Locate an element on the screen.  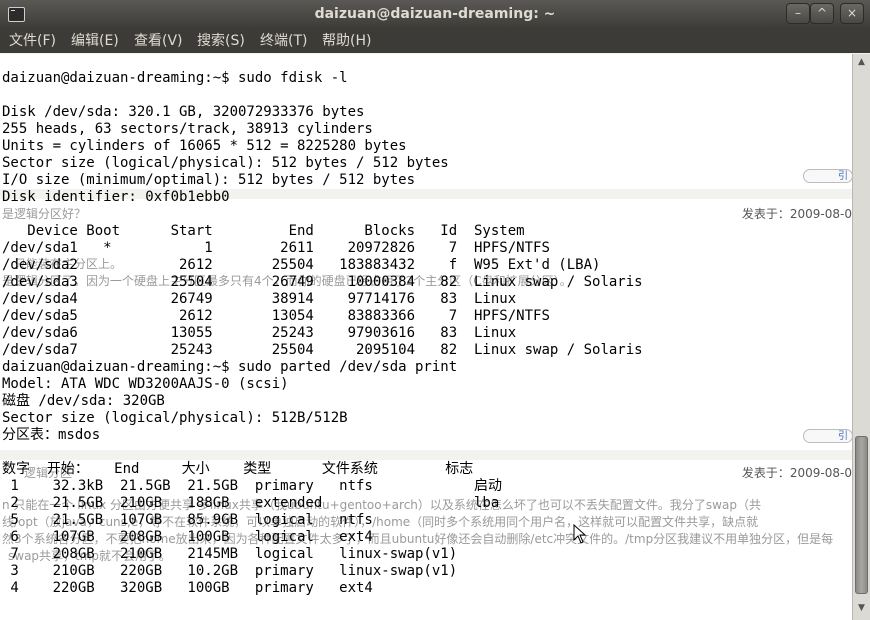
terminal-line: 数字 开始： End 大小 类型 文件系统 标志 is located at coordinates (238, 469).